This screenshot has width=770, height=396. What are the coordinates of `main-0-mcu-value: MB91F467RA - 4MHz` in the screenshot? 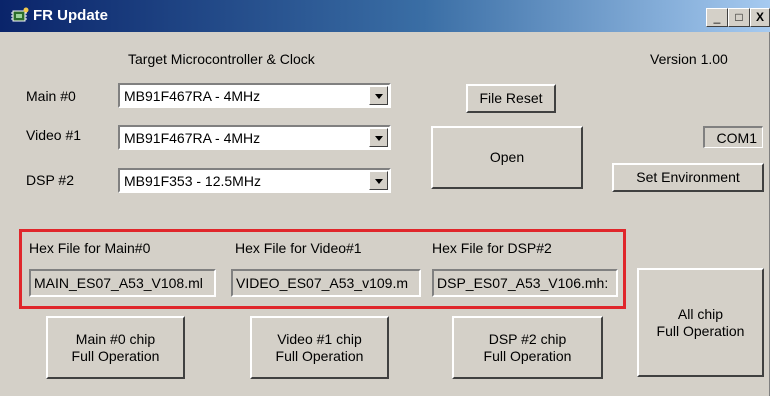 It's located at (192, 96).